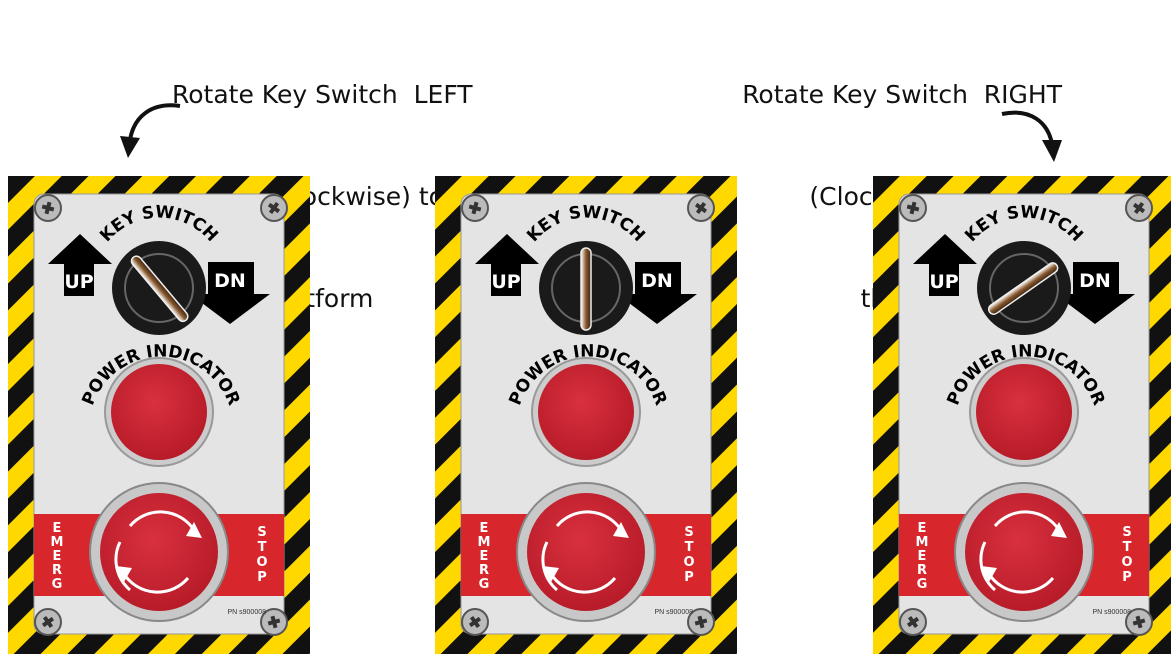 The image size is (1171, 654). I want to click on key-icon, so click(586, 289).